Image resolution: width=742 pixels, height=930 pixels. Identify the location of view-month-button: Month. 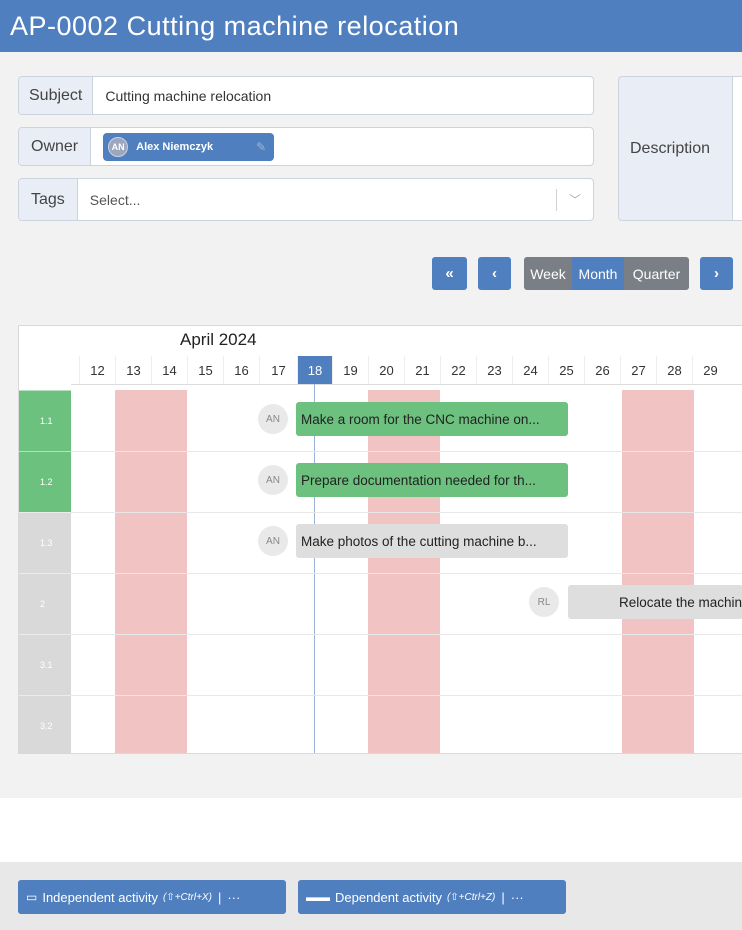
(598, 273).